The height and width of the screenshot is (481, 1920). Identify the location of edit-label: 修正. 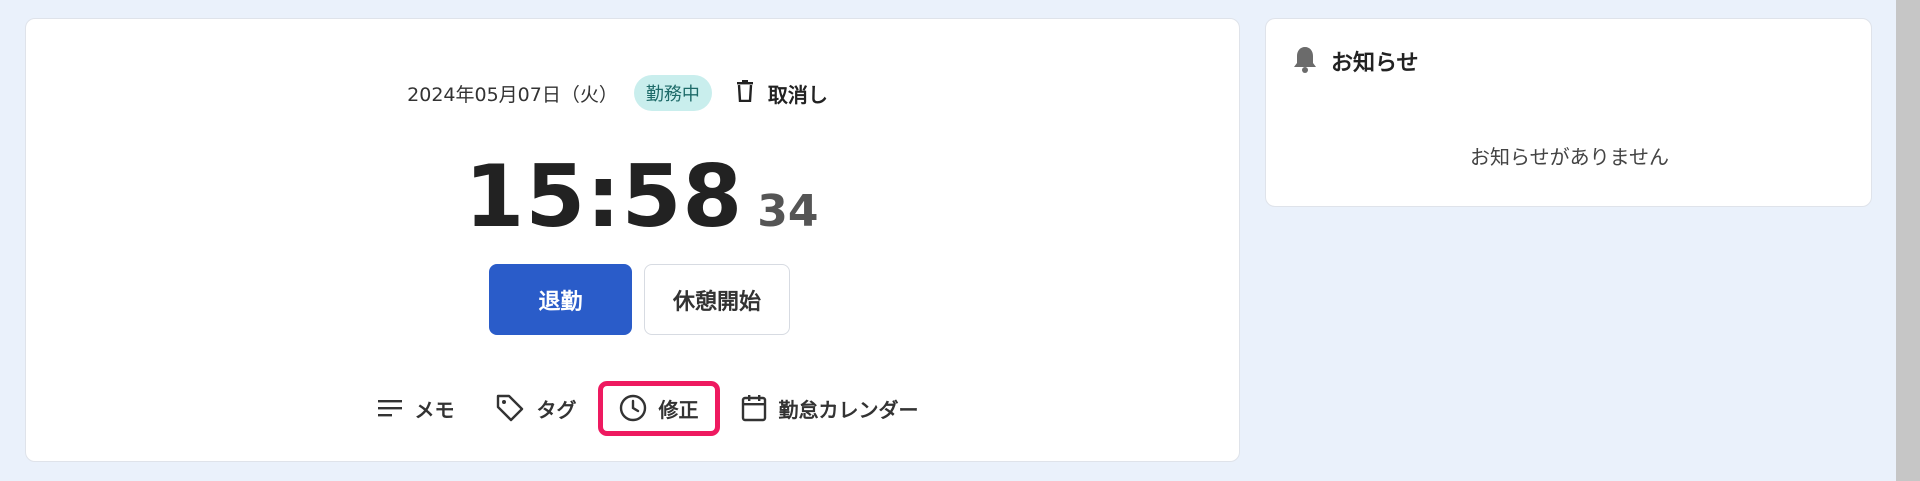
(678, 409).